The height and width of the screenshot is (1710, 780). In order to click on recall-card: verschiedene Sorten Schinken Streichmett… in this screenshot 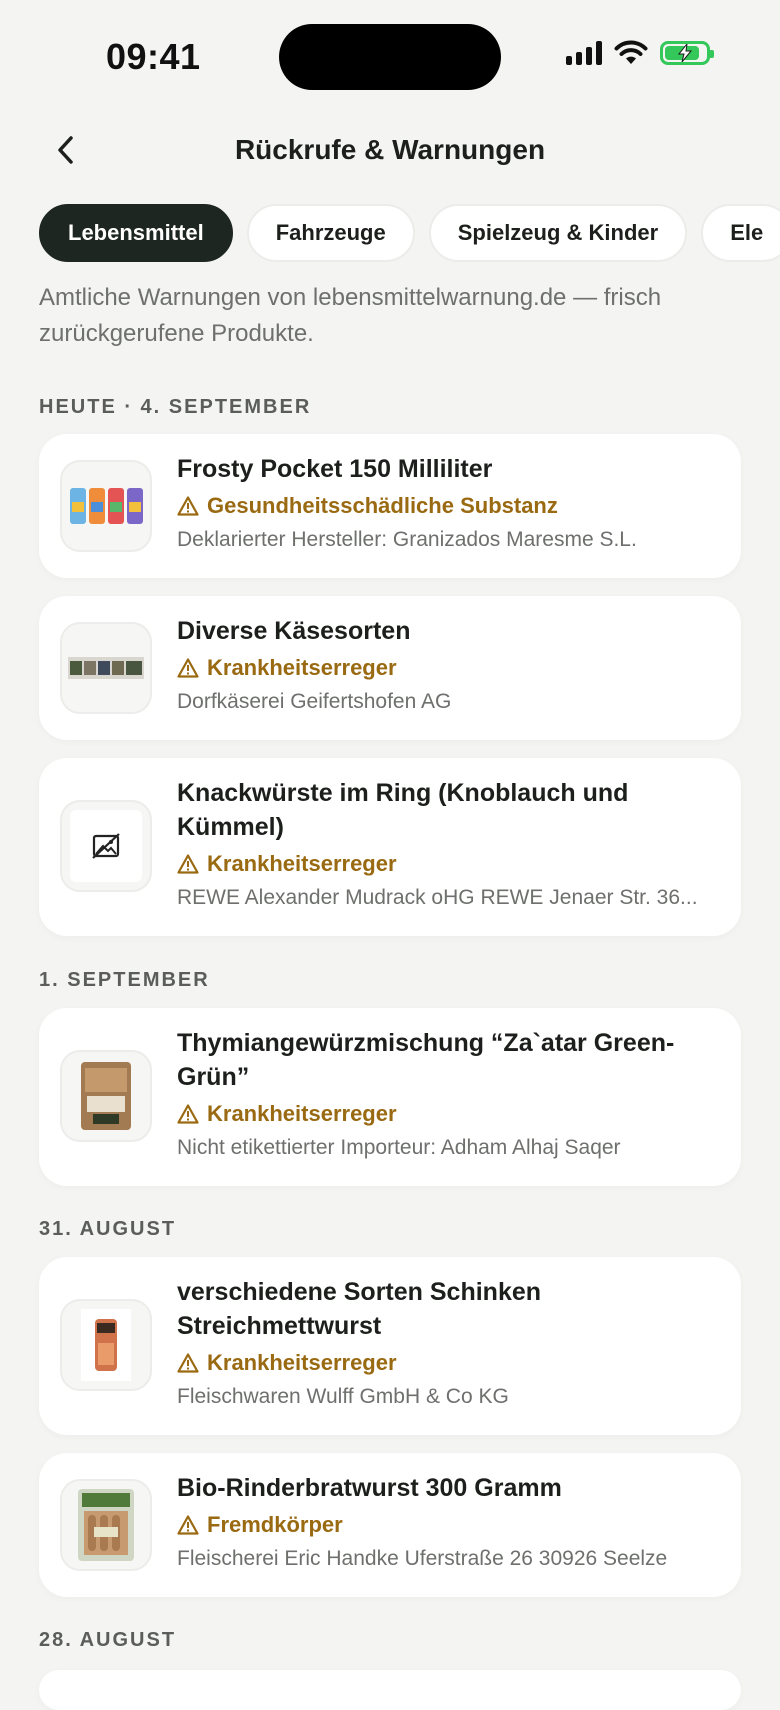, I will do `click(390, 1346)`.